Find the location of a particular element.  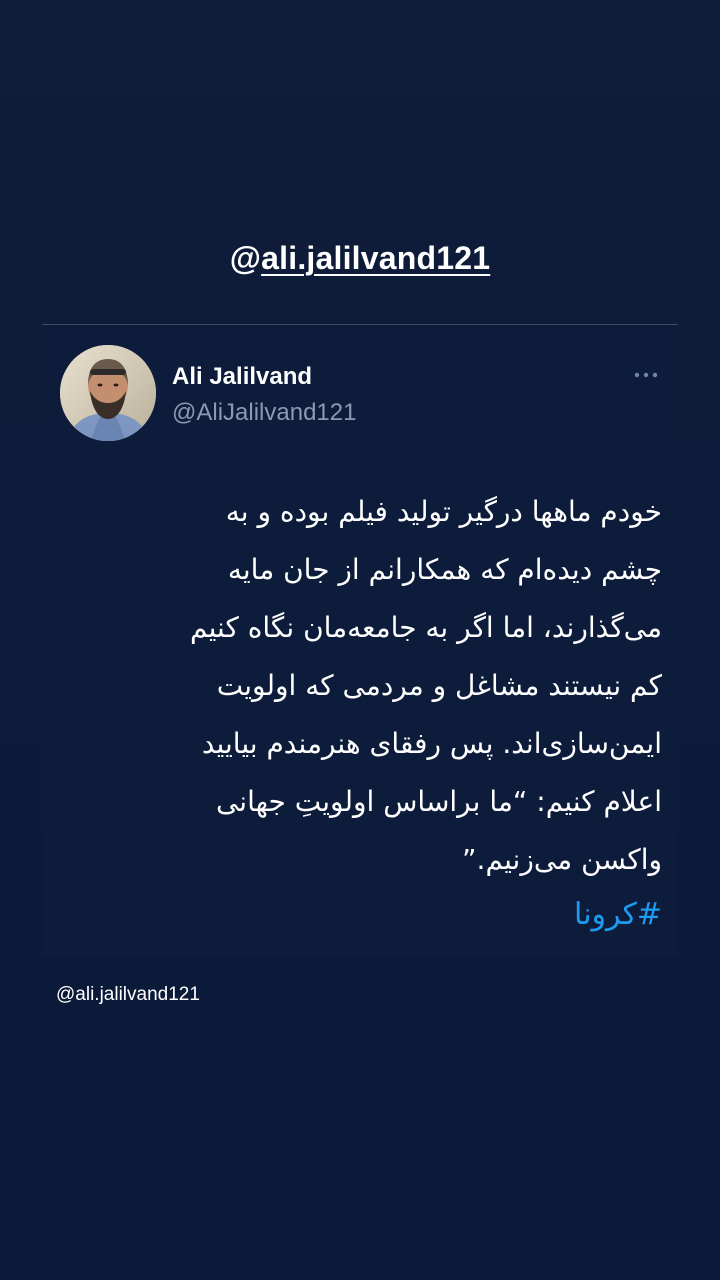

avatar-portrait is located at coordinates (108, 393).